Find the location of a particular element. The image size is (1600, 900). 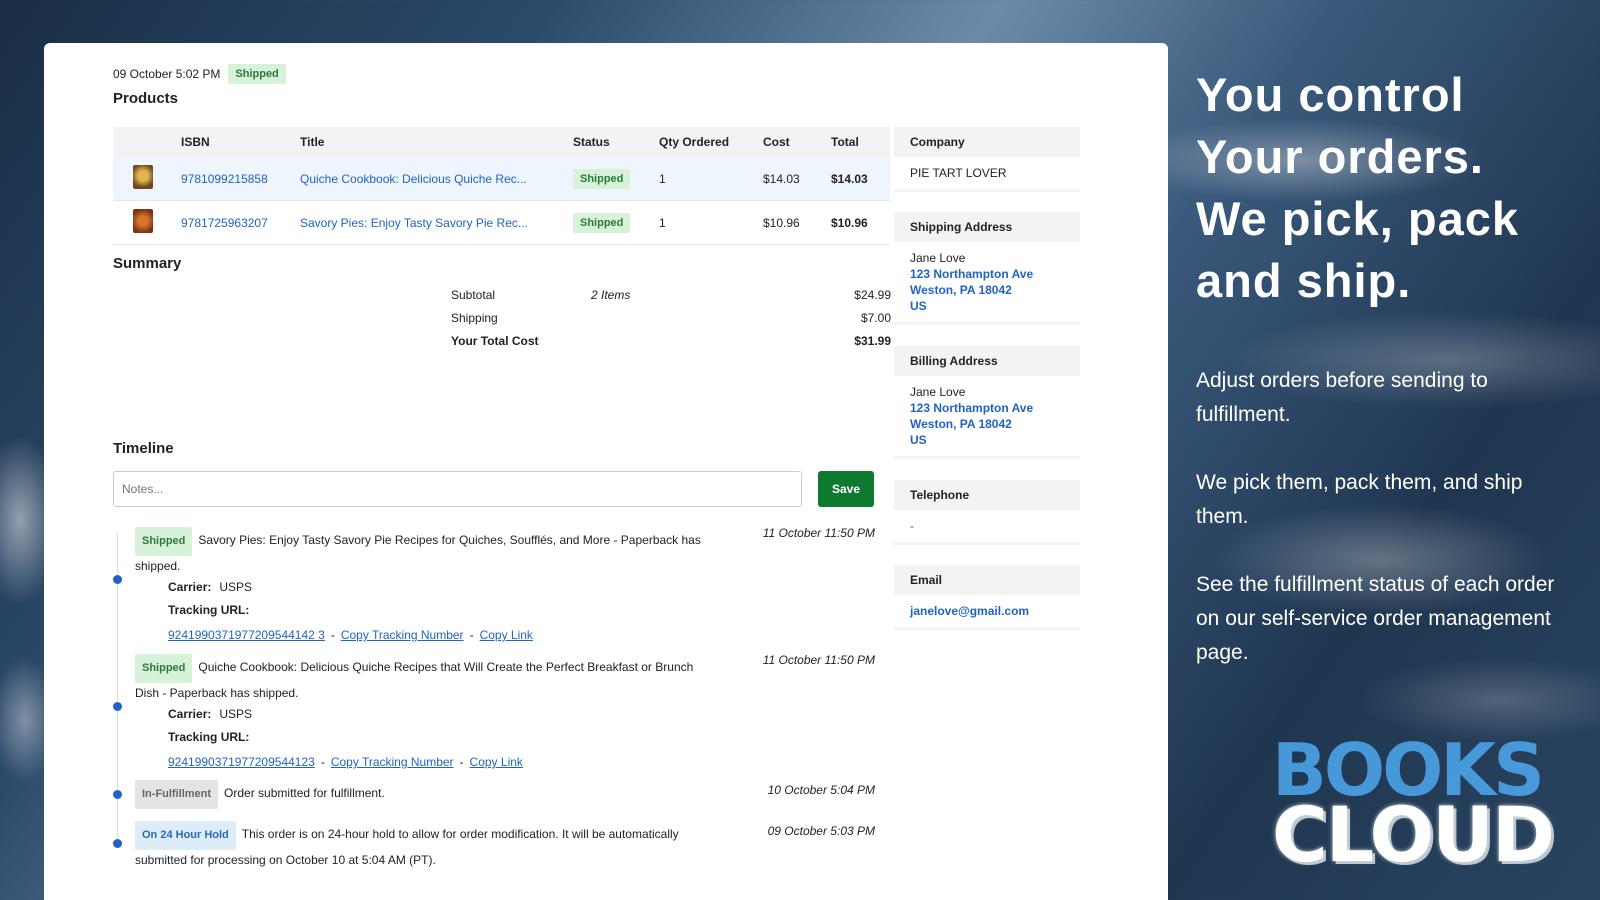

isbn-link: 9781725963207 is located at coordinates (224, 223).